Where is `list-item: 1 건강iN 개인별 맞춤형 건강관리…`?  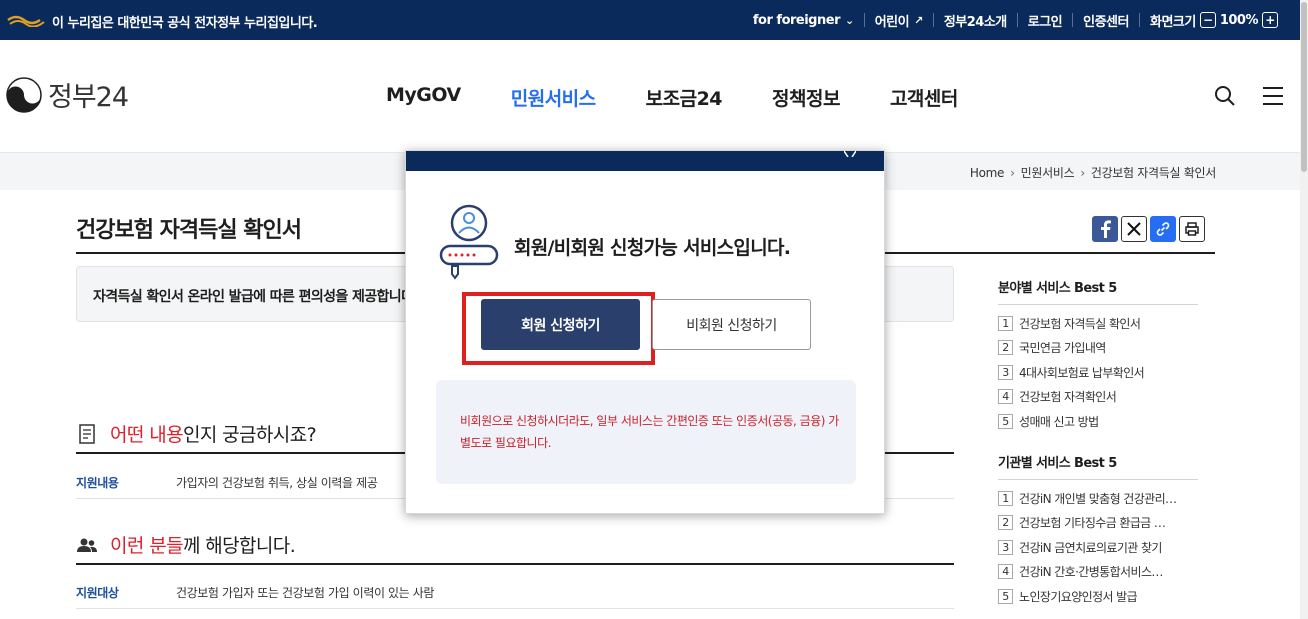
list-item: 1 건강iN 개인별 맞춤형 건강관리… is located at coordinates (1098, 498).